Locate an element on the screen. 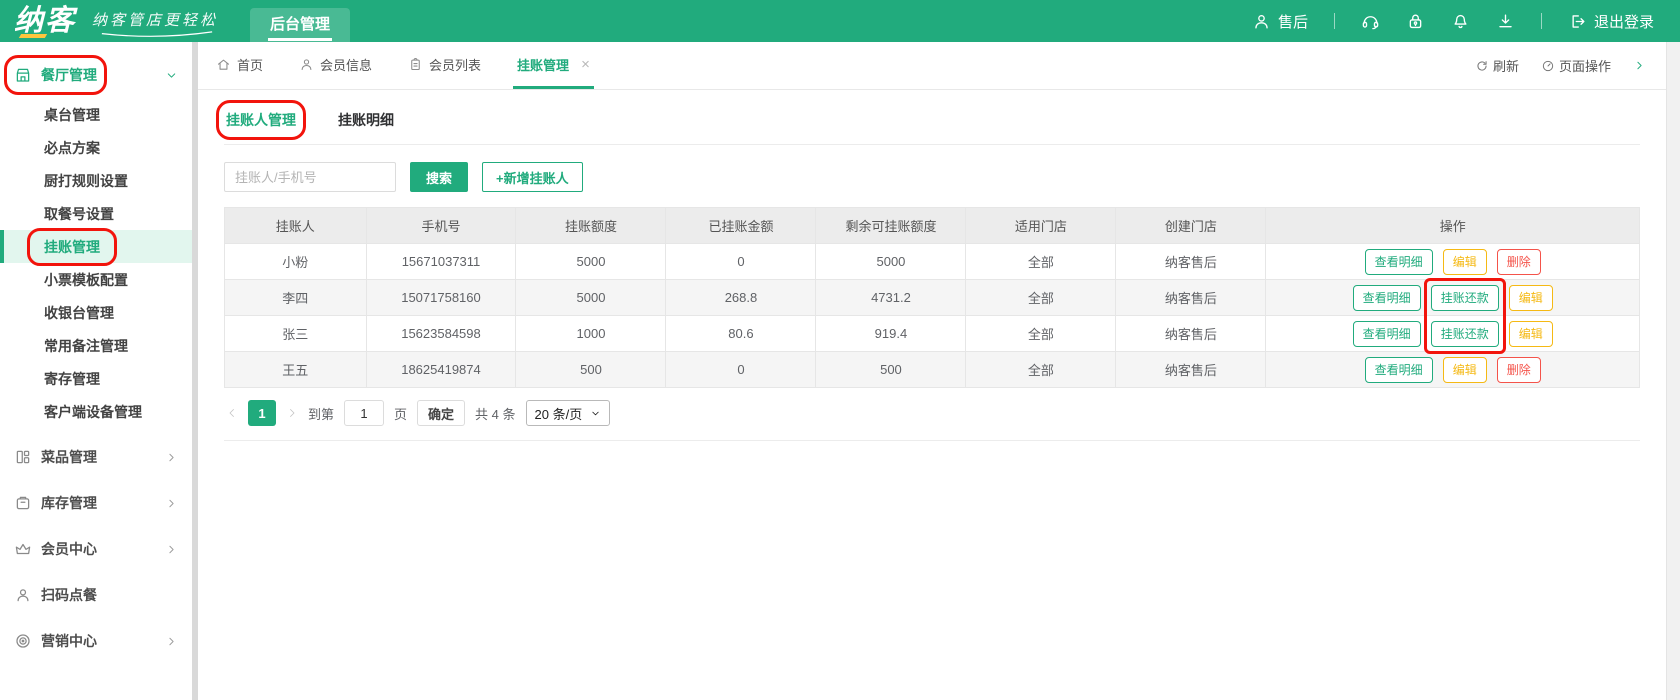  confirm-page-button: 确定 is located at coordinates (441, 413).